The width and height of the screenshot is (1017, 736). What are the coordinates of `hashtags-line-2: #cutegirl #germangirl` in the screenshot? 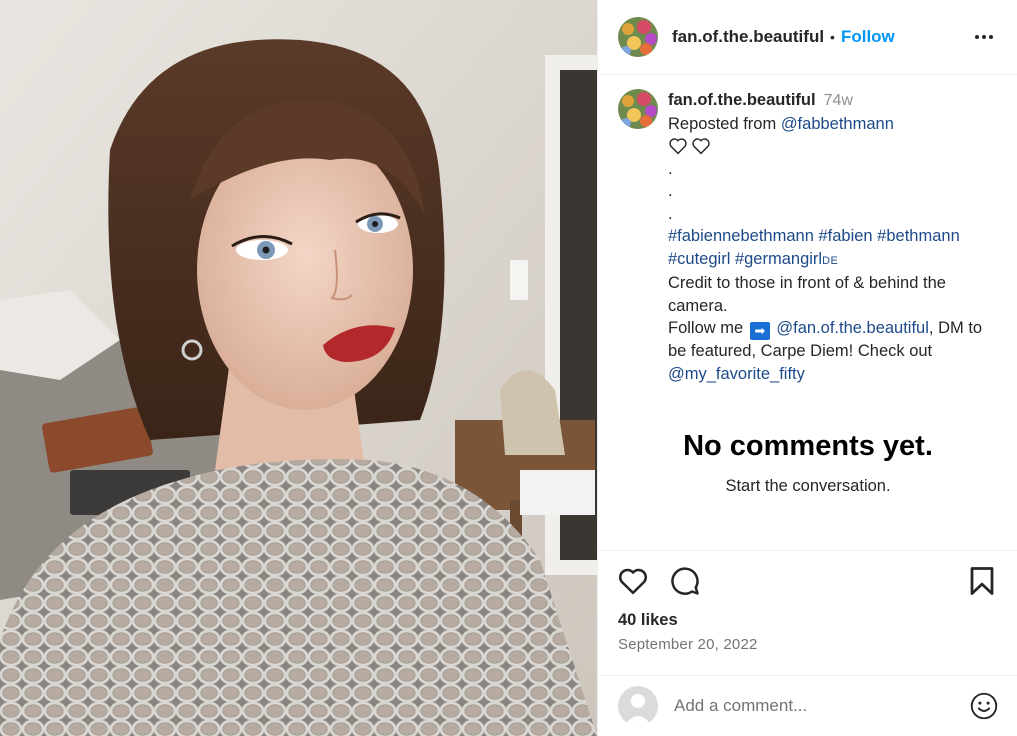 It's located at (745, 259).